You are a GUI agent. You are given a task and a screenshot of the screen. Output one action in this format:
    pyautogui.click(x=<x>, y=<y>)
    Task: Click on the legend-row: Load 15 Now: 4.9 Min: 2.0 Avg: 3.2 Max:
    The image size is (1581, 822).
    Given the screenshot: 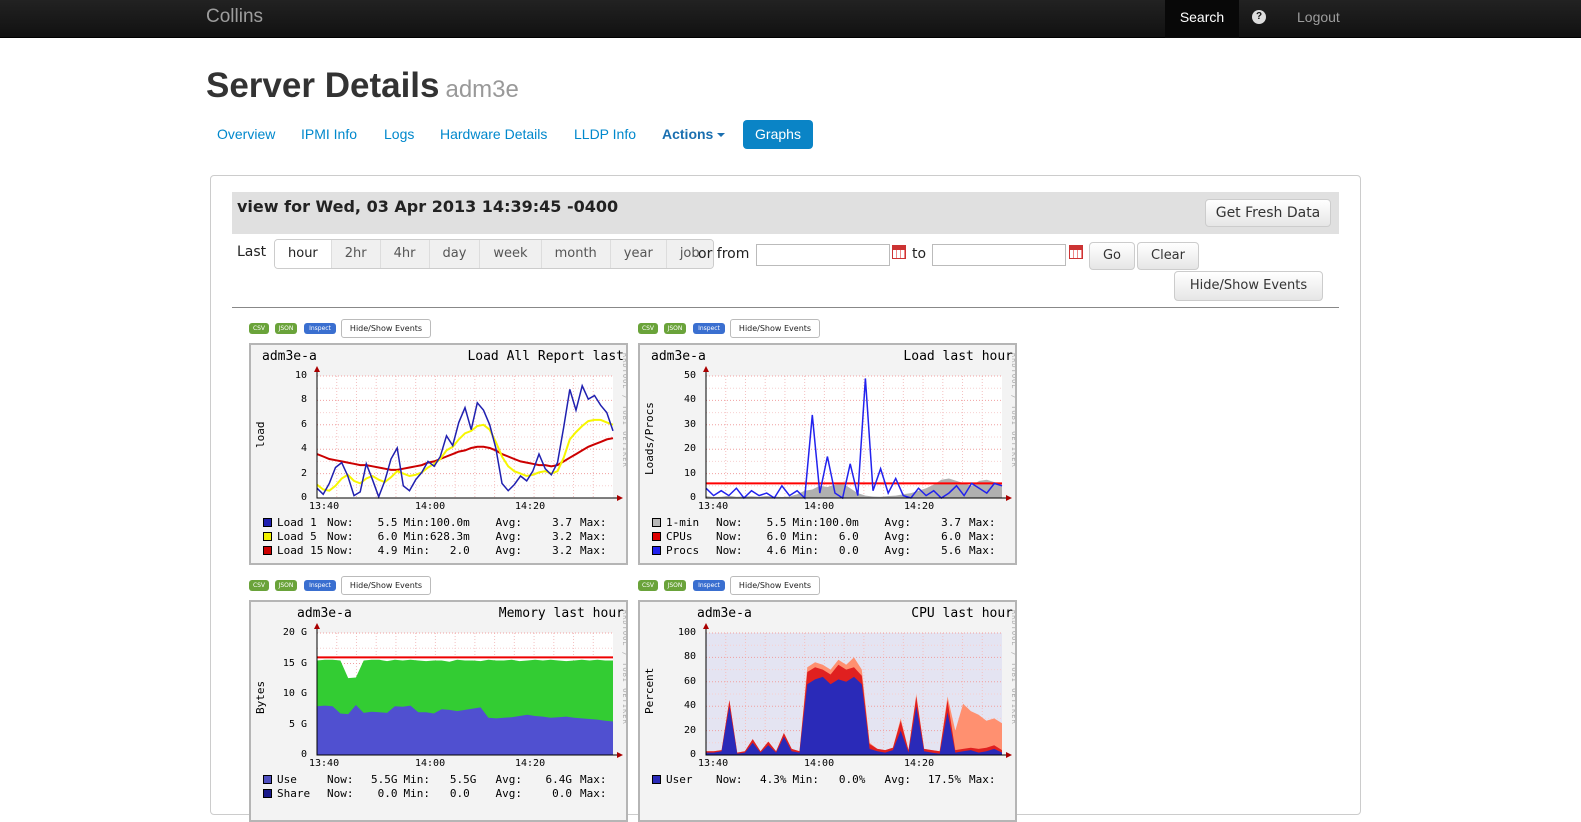 What is the action you would take?
    pyautogui.click(x=435, y=550)
    